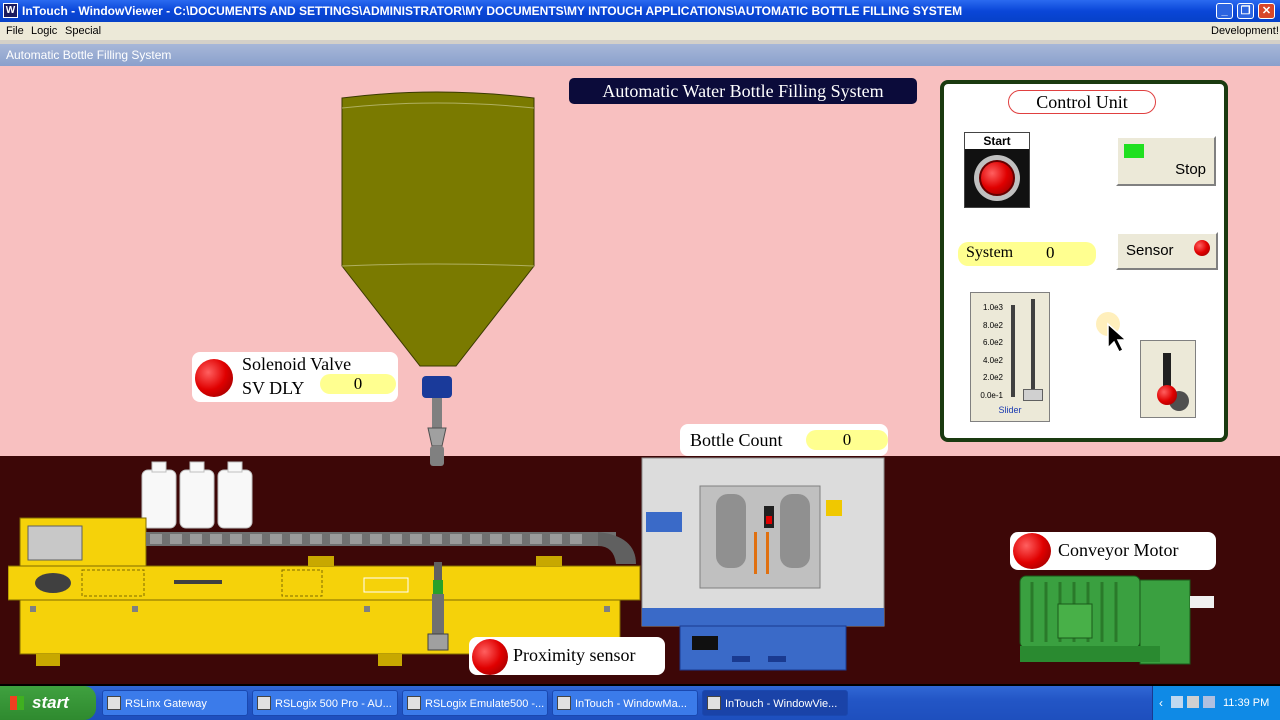 This screenshot has height=720, width=1280. I want to click on system-tray: ‹ 11:39 PM, so click(1216, 703).